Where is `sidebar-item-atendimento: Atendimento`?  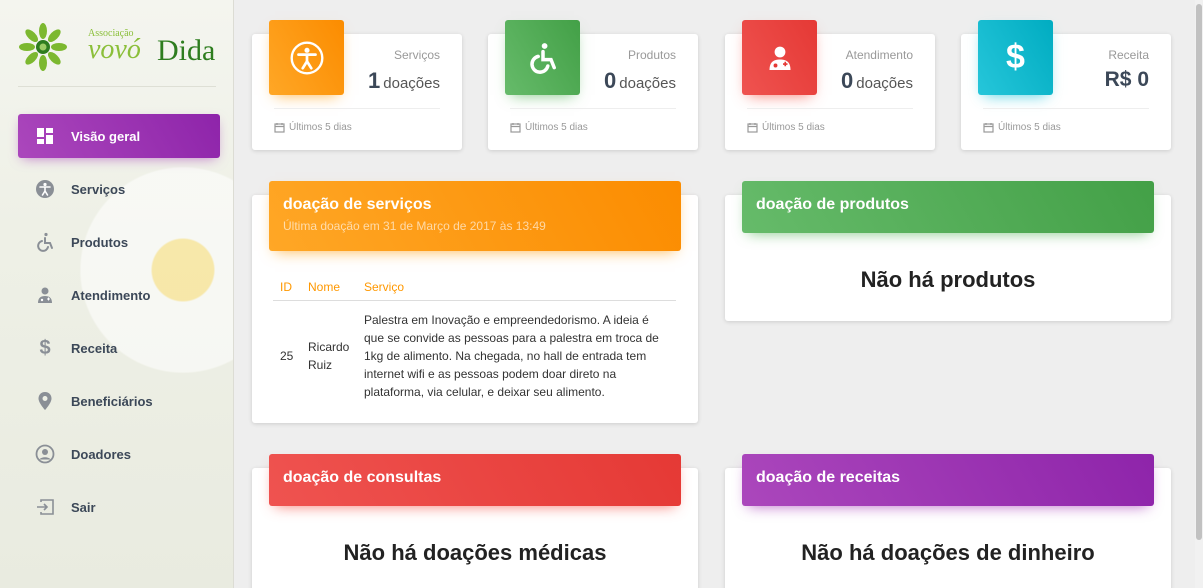
sidebar-item-atendimento: Atendimento is located at coordinates (119, 295).